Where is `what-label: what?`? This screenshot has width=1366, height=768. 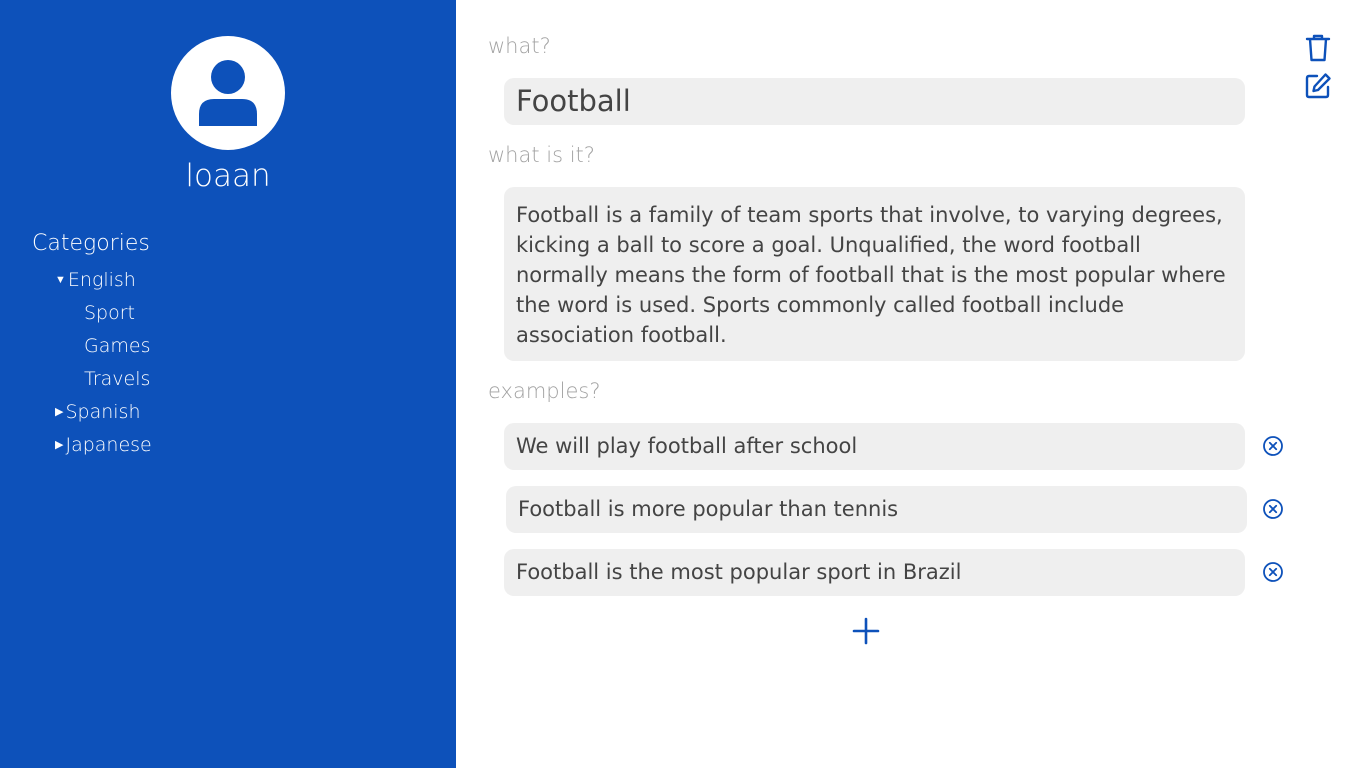 what-label: what? is located at coordinates (519, 46).